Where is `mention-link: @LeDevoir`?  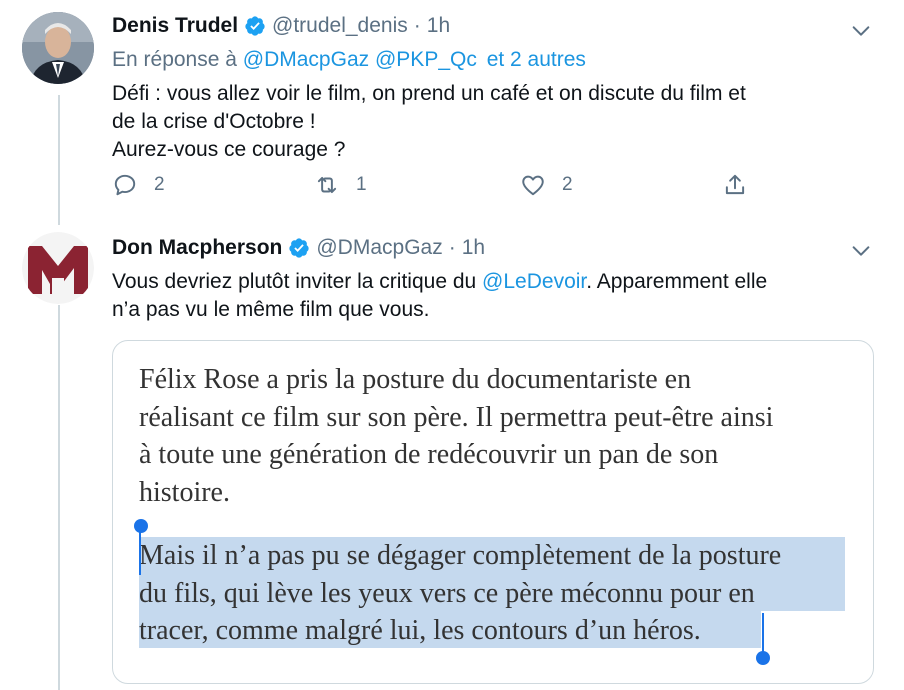
mention-link: @LeDevoir is located at coordinates (534, 281).